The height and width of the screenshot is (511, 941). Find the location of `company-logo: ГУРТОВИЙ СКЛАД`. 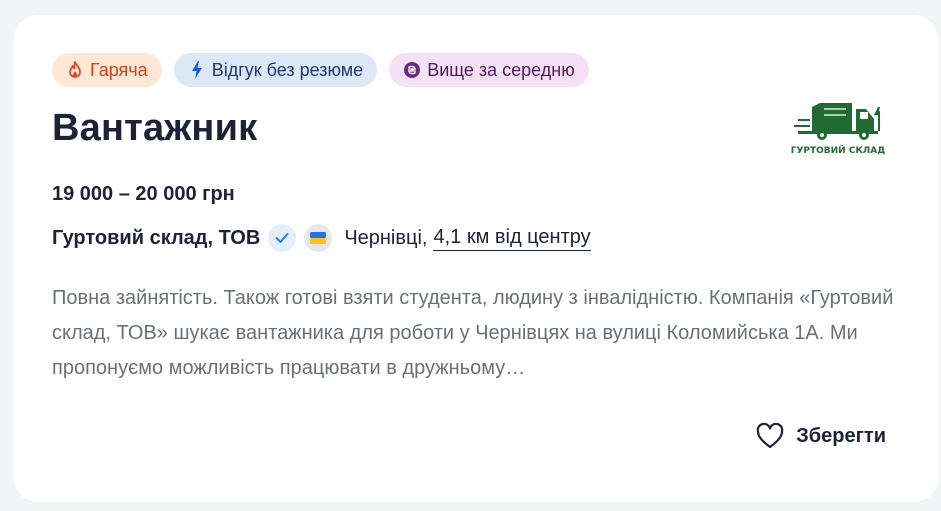

company-logo: ГУРТОВИЙ СКЛАД is located at coordinates (838, 128).